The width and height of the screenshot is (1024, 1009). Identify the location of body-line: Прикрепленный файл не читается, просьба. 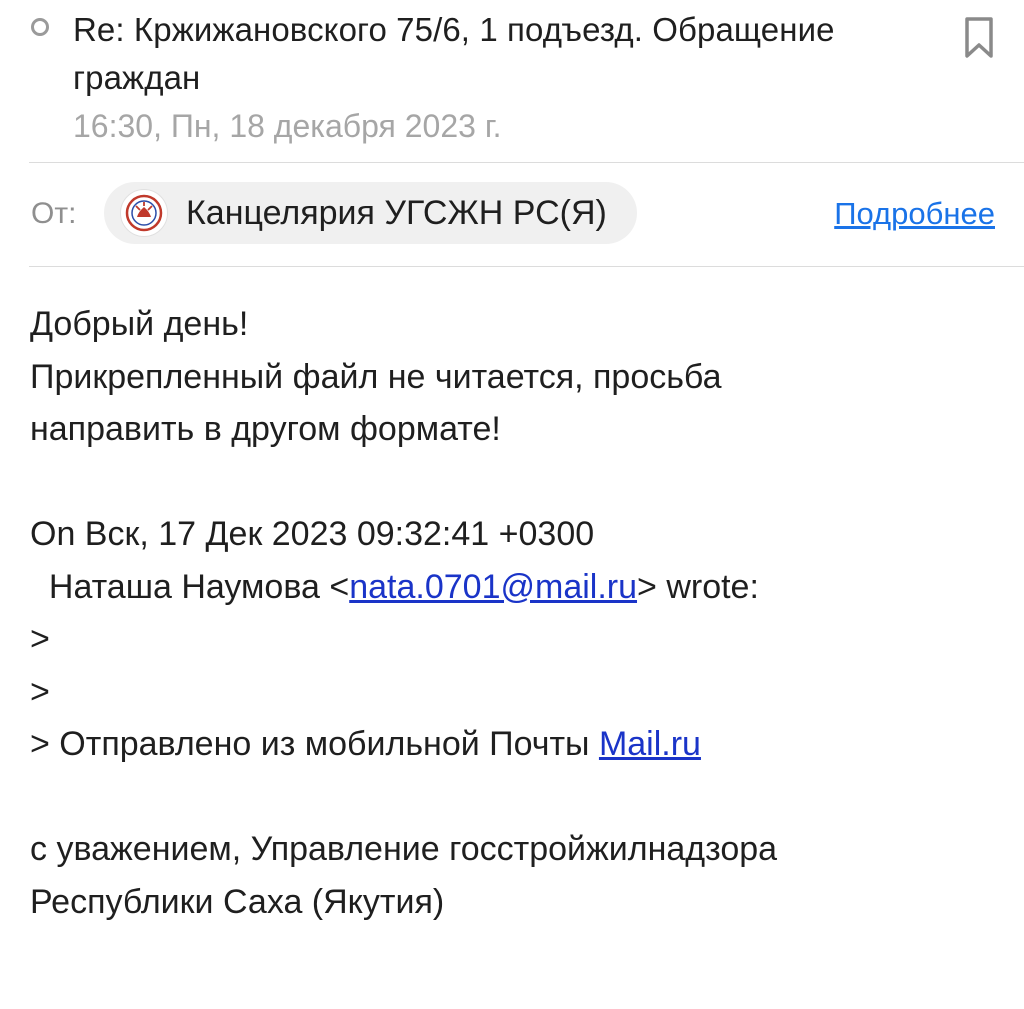
(376, 376).